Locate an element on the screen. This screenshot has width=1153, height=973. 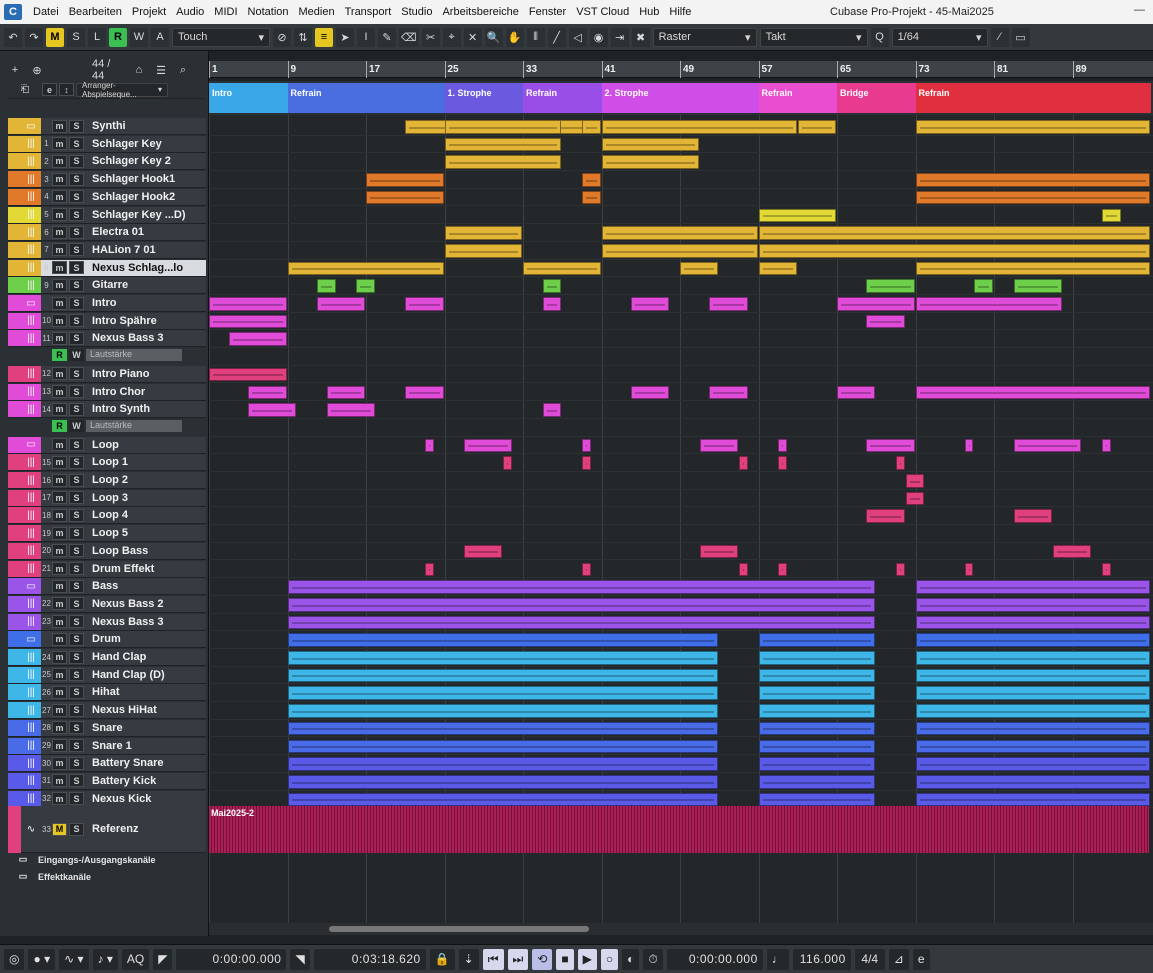
reference-track: ∿ 33 M S Referenz is located at coordinates (107, 829).